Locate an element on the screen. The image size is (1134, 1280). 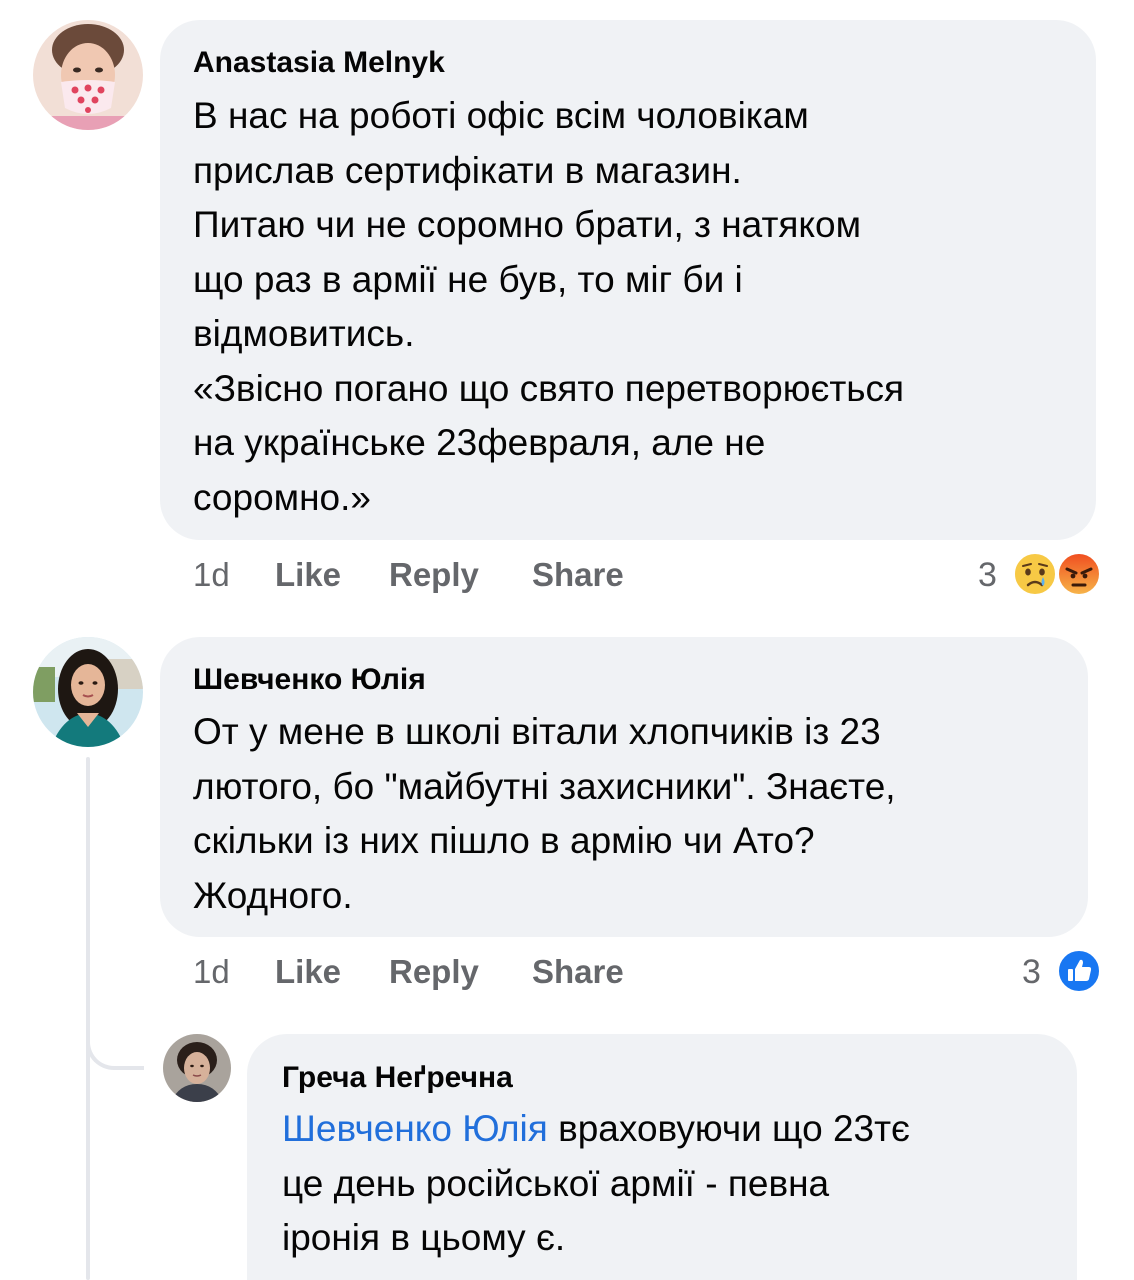
avatar-anastasia-melnyk is located at coordinates (88, 75).